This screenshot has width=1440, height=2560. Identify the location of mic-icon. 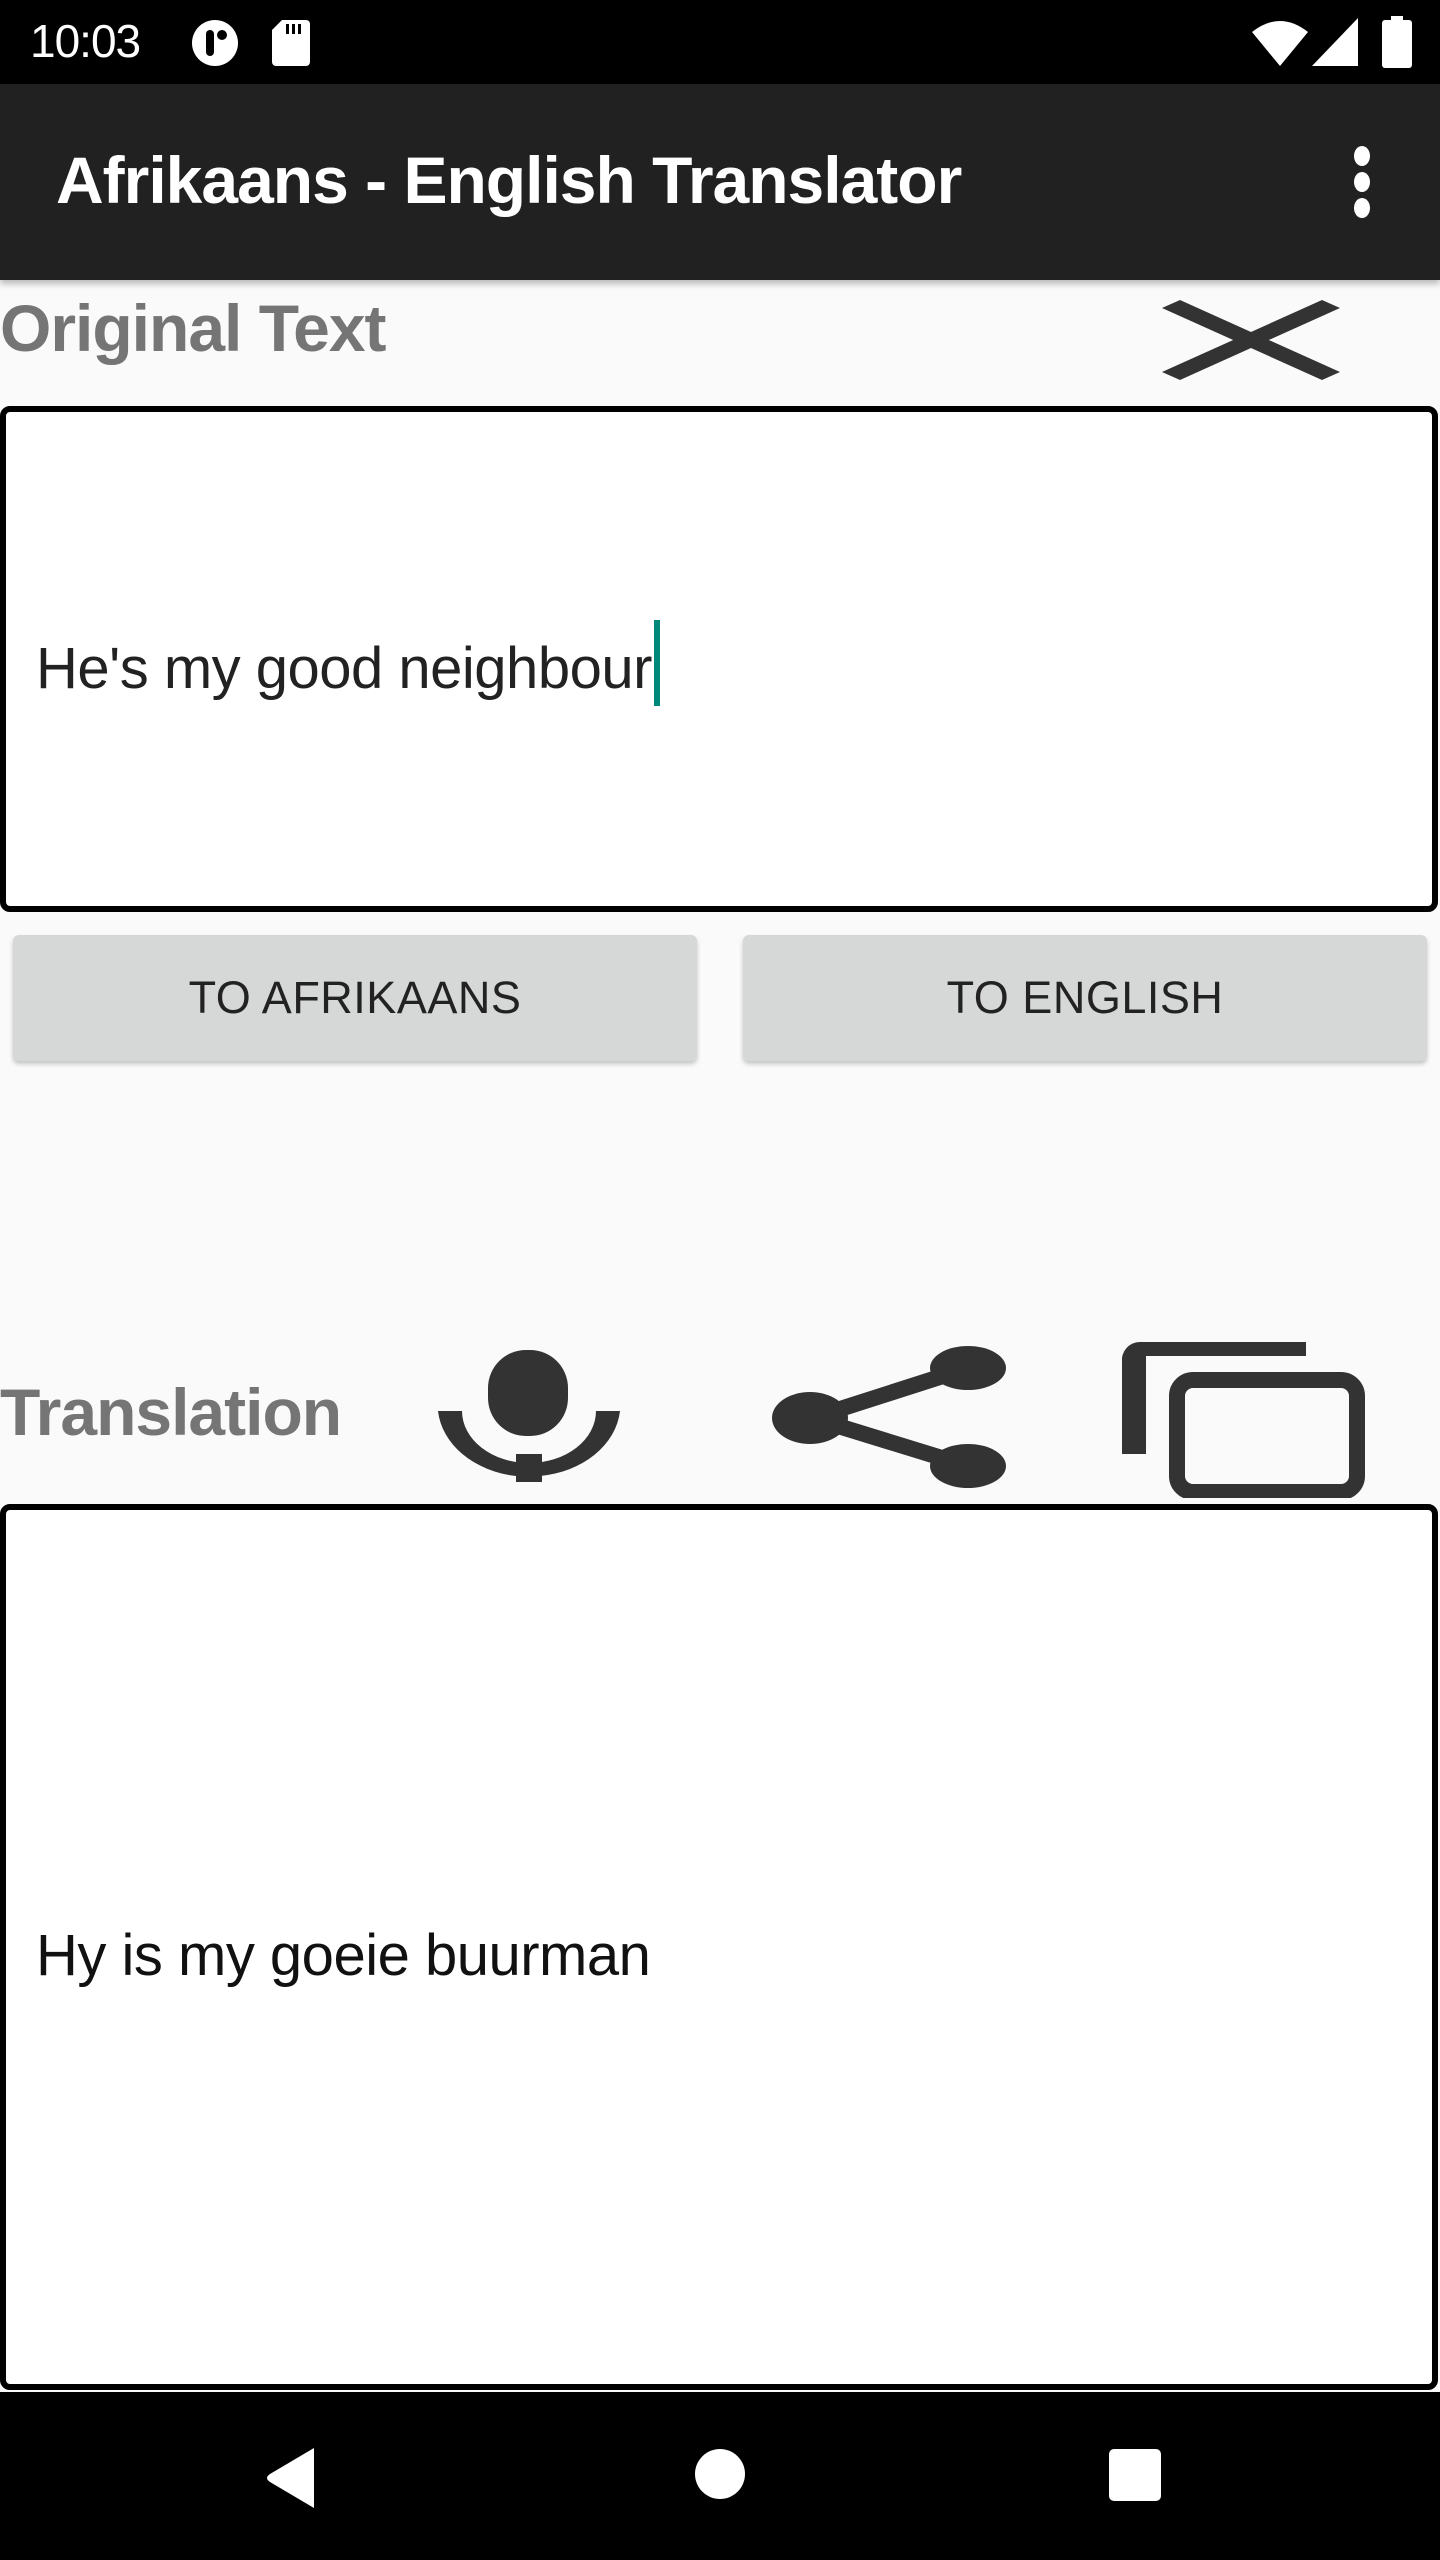
(529, 1416).